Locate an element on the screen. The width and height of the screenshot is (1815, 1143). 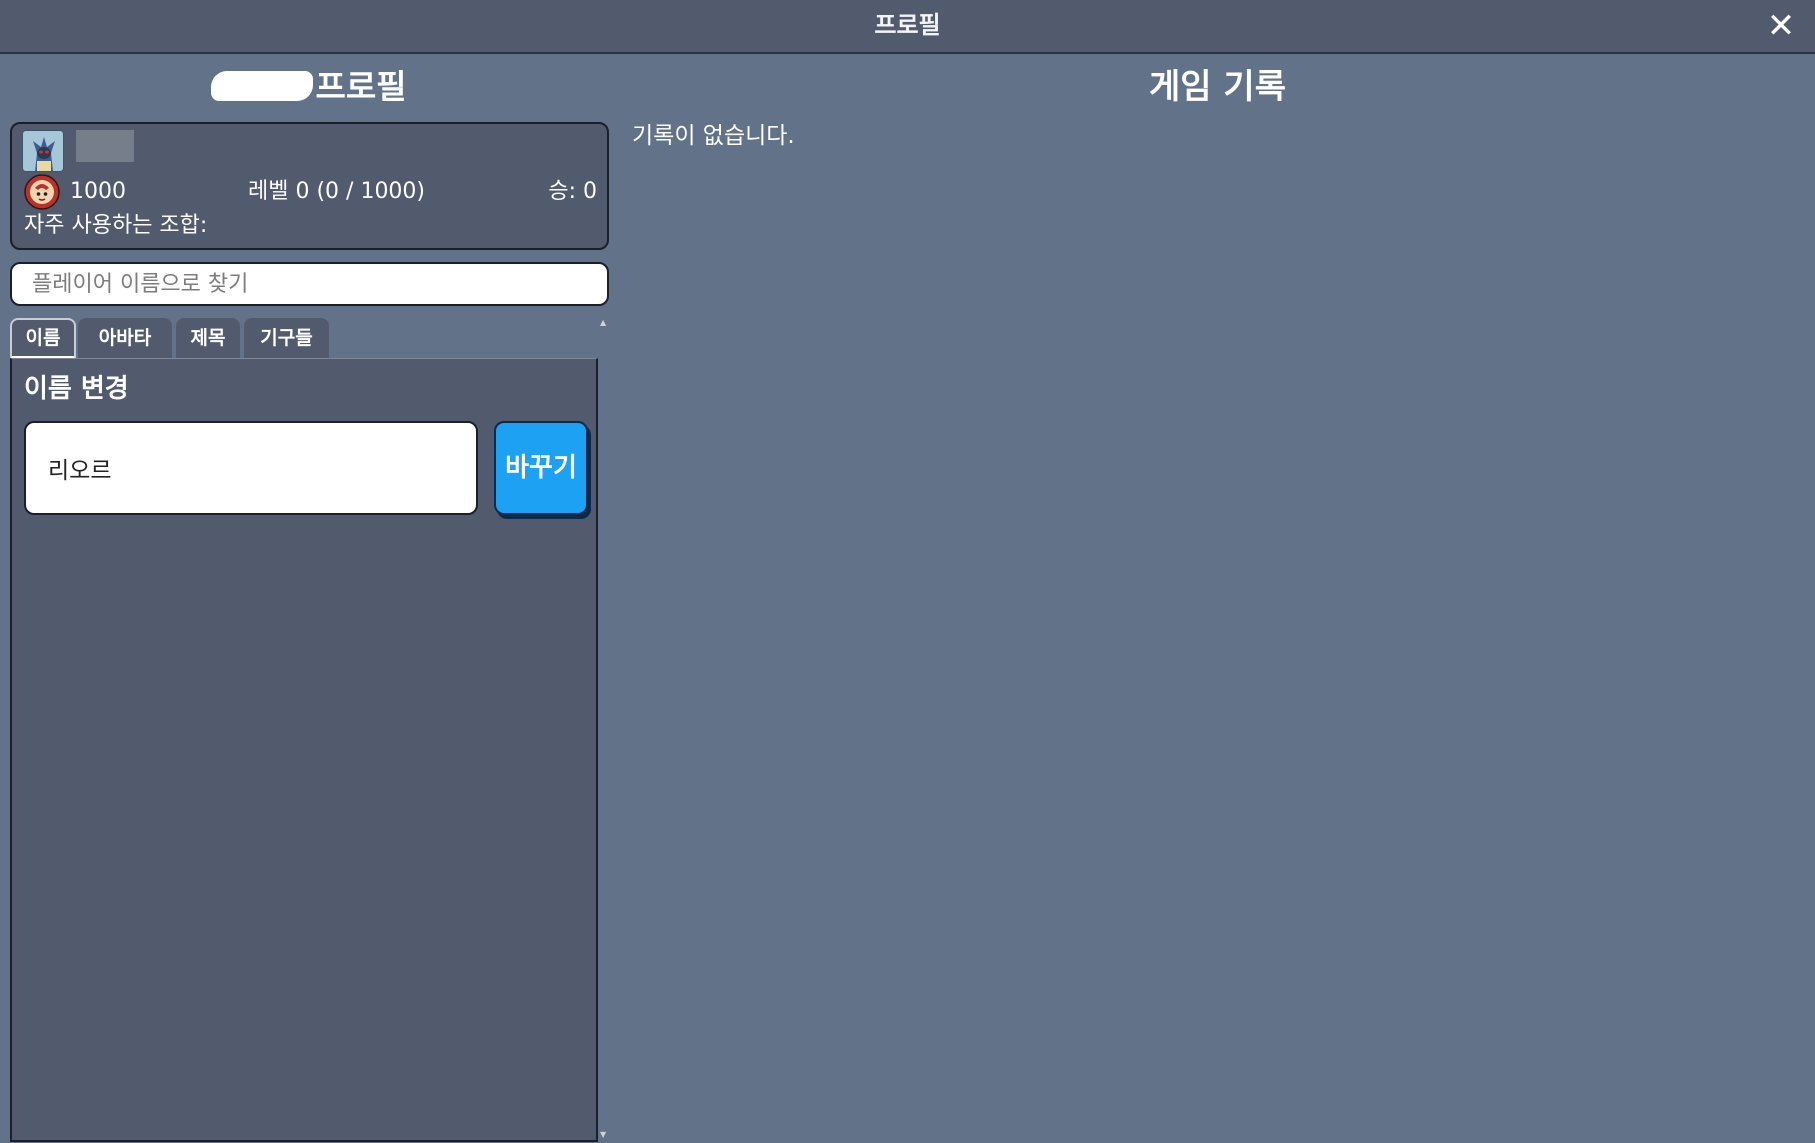
tab-name: 이름 is located at coordinates (43, 339).